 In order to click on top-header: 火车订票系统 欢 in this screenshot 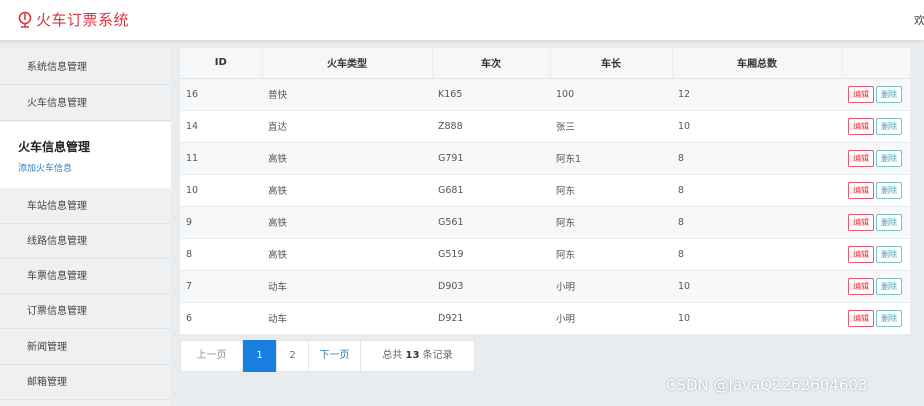, I will do `click(462, 20)`.